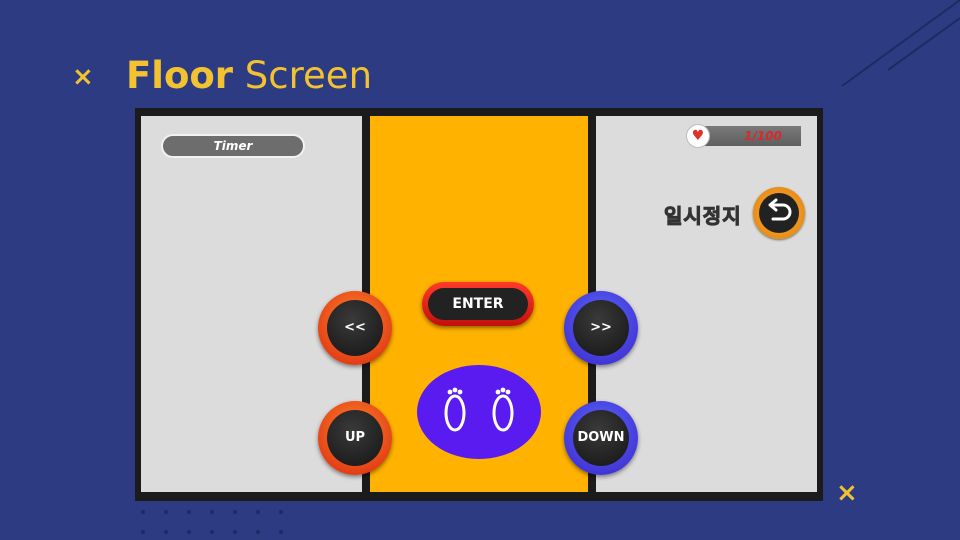  Describe the element at coordinates (303, 75) in the screenshot. I see `slide-title-rest: Screen` at that location.